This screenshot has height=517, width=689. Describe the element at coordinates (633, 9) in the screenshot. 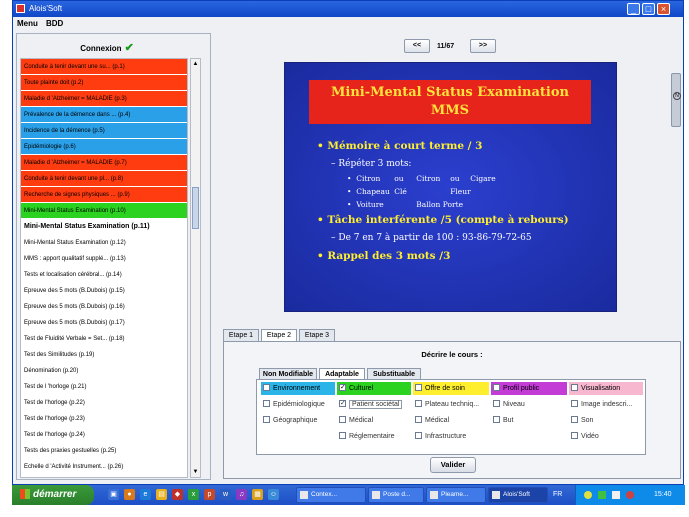

I see `minimize-button: _` at that location.